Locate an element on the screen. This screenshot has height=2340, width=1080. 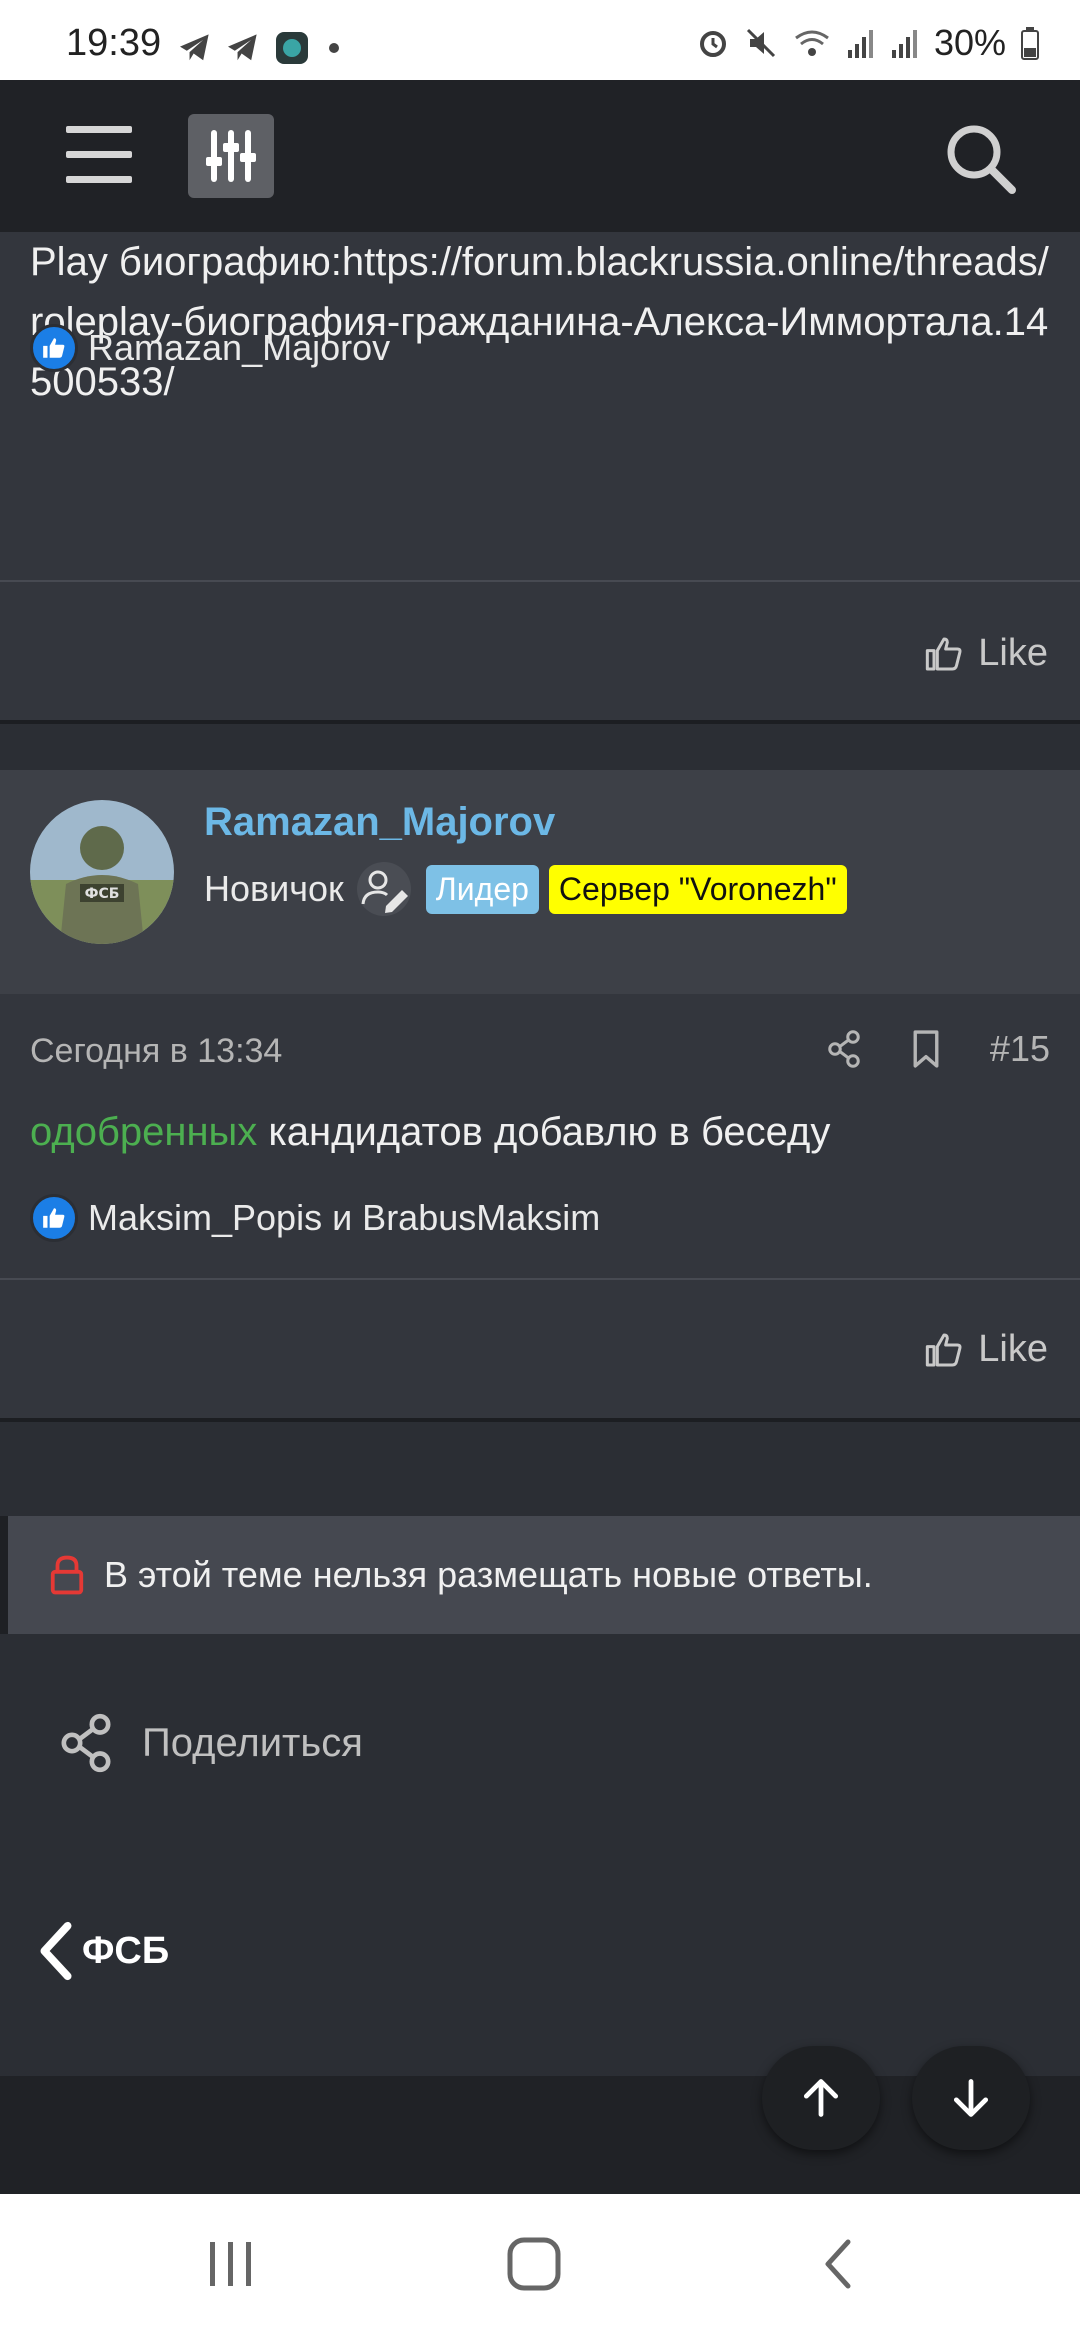
sliders-icon is located at coordinates (231, 156).